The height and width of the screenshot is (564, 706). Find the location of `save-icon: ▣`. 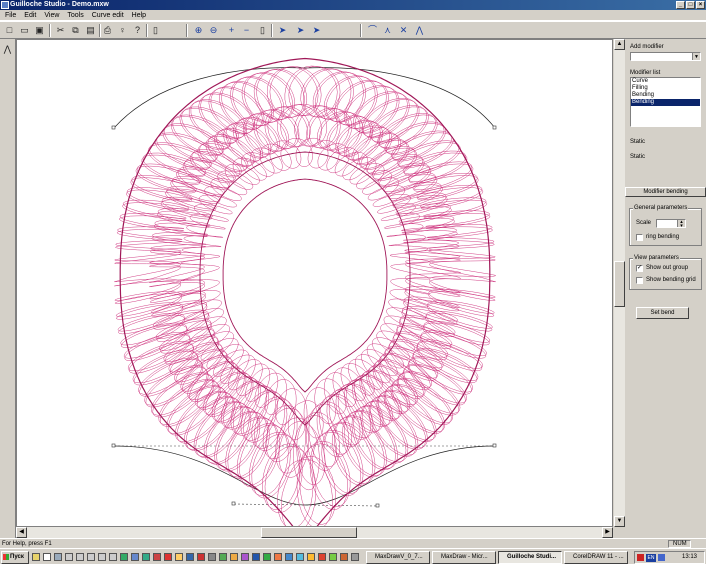

save-icon: ▣ is located at coordinates (39, 30).